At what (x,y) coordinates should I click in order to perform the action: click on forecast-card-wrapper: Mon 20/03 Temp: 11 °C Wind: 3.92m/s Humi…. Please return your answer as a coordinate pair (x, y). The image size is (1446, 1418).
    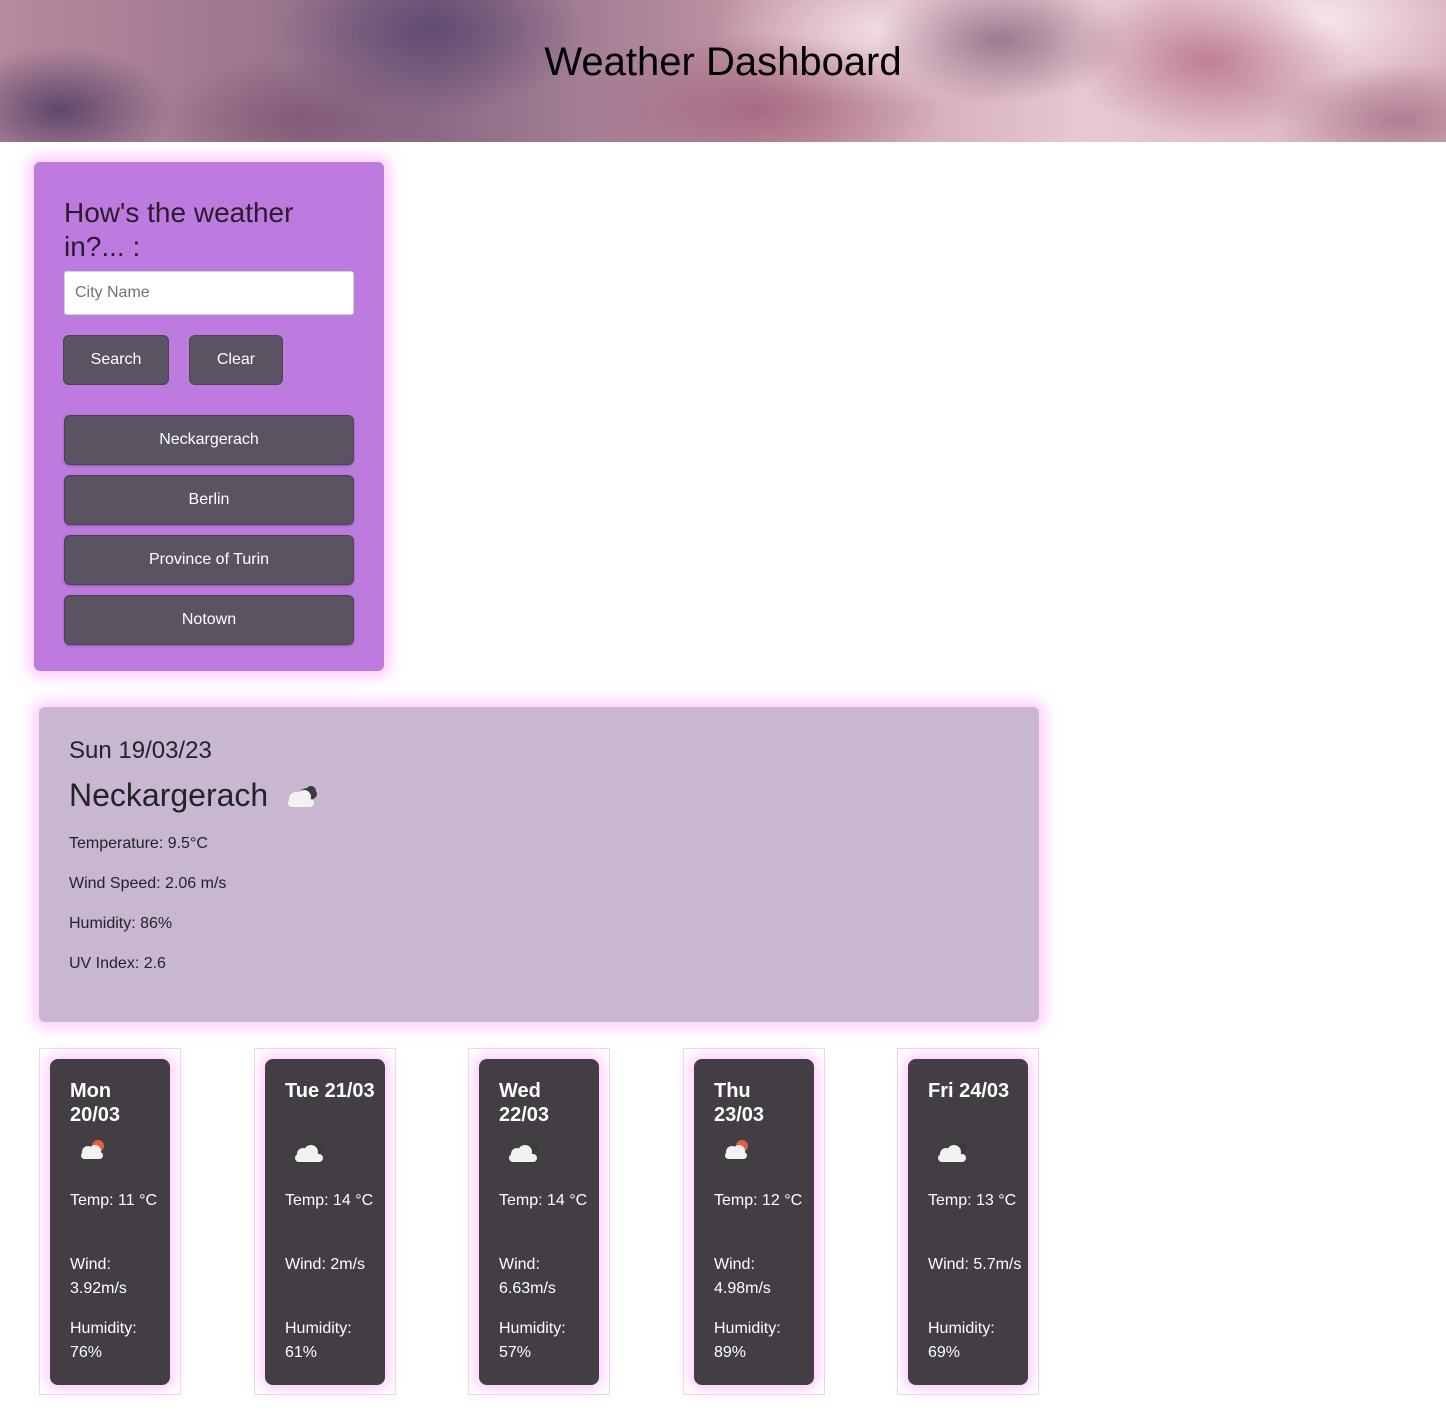
    Looking at the image, I should click on (110, 1221).